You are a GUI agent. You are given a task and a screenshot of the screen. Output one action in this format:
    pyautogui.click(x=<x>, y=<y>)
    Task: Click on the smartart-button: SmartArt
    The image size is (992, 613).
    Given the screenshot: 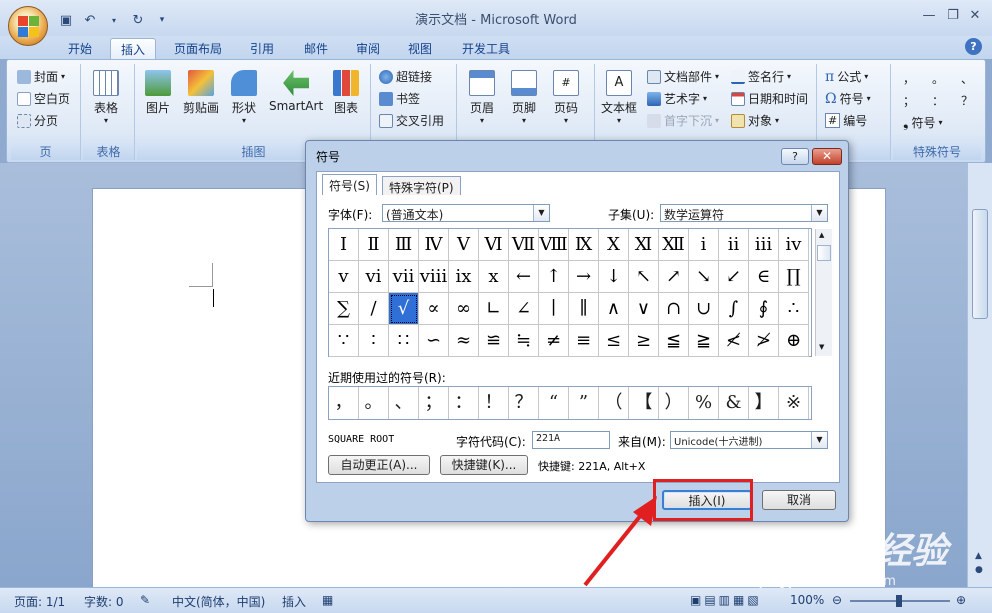 What is the action you would take?
    pyautogui.click(x=296, y=91)
    